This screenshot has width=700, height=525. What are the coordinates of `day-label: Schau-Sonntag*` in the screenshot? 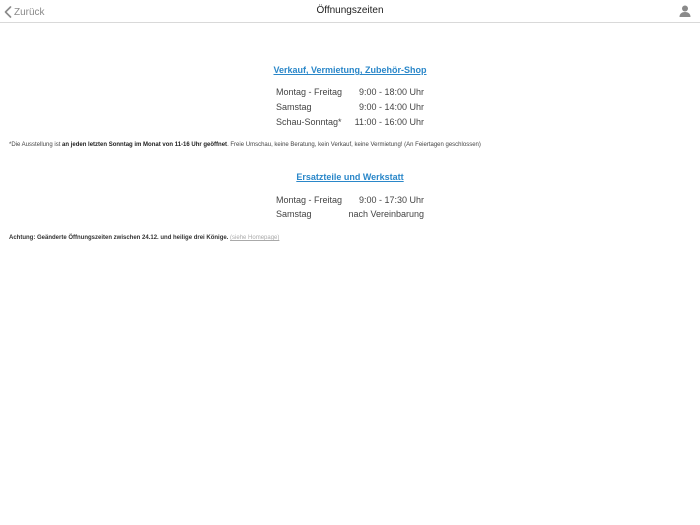 It's located at (309, 122).